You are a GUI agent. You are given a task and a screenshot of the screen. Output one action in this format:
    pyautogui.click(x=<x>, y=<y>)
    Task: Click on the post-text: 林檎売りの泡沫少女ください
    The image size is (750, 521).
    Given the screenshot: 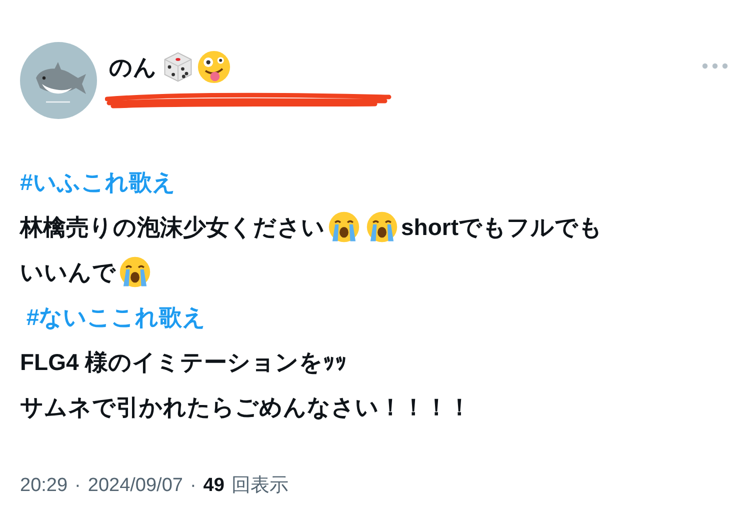 What is the action you would take?
    pyautogui.click(x=172, y=227)
    